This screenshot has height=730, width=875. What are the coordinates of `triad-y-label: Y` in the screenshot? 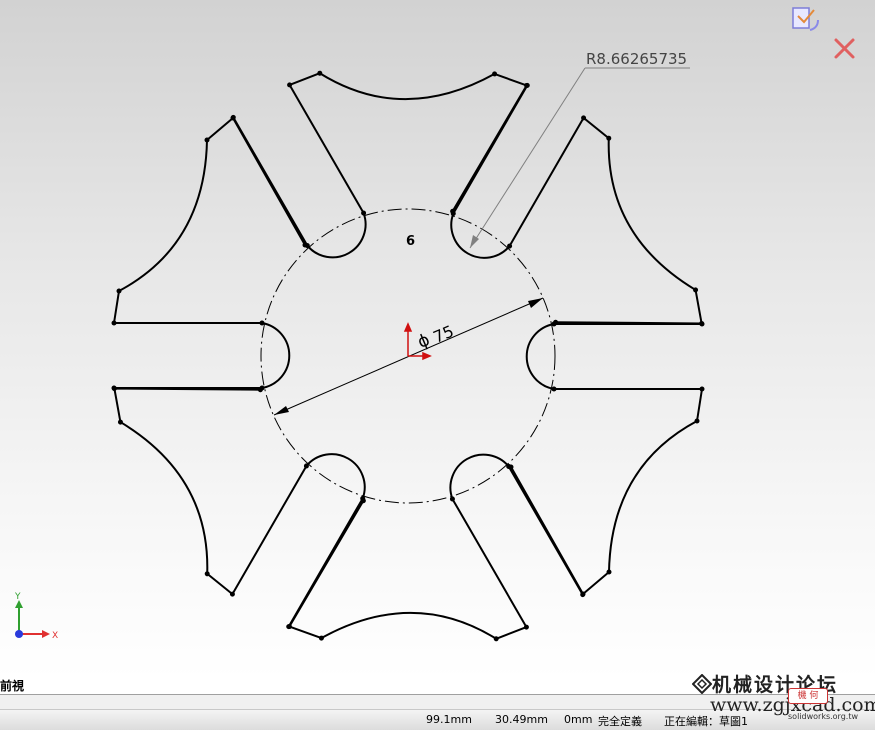 It's located at (17, 597).